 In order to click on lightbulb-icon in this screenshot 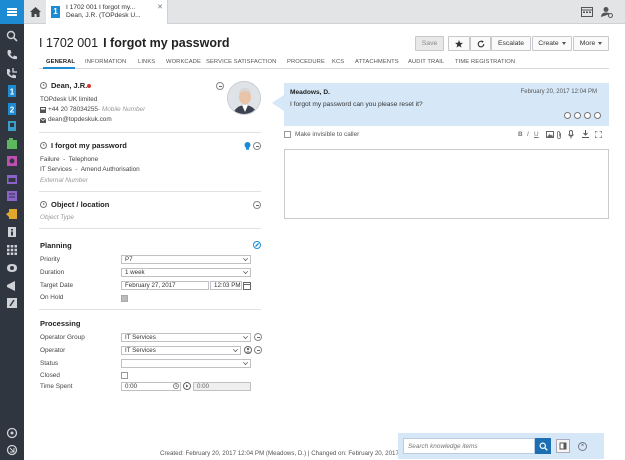, I will do `click(247, 146)`.